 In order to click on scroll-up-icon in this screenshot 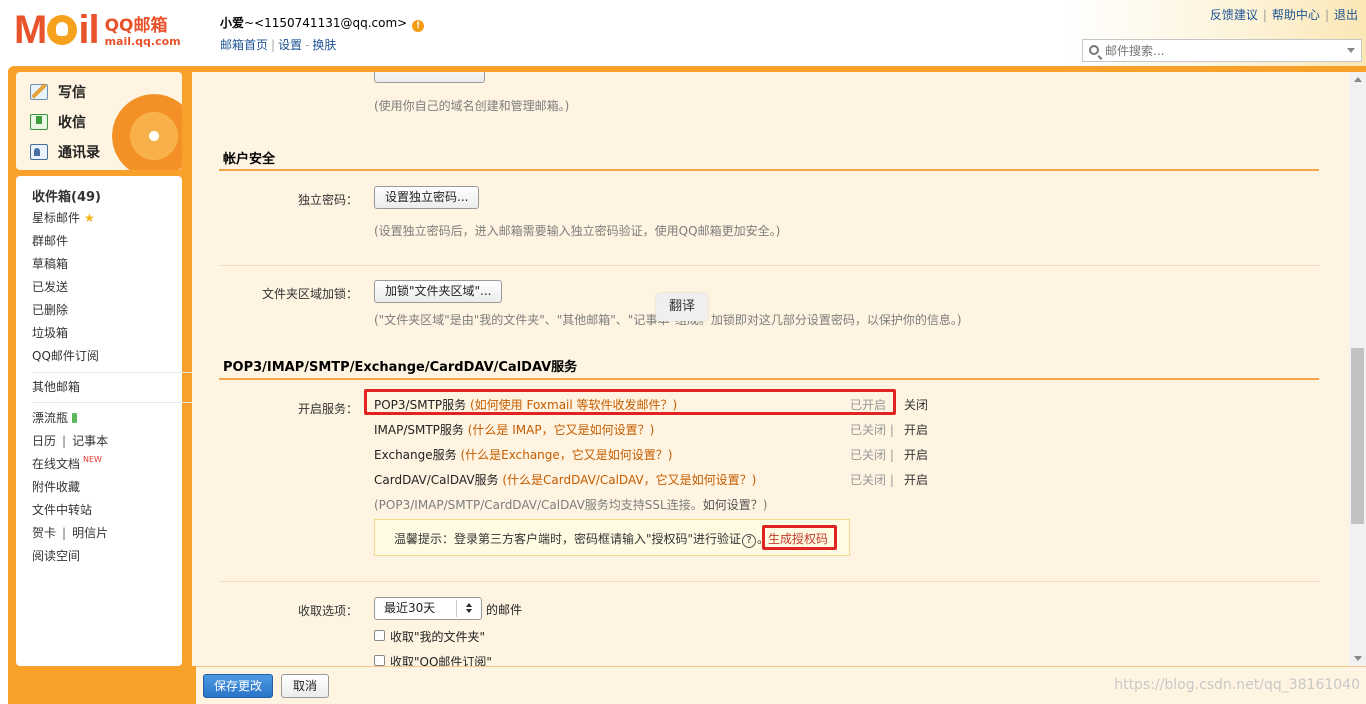, I will do `click(1358, 79)`.